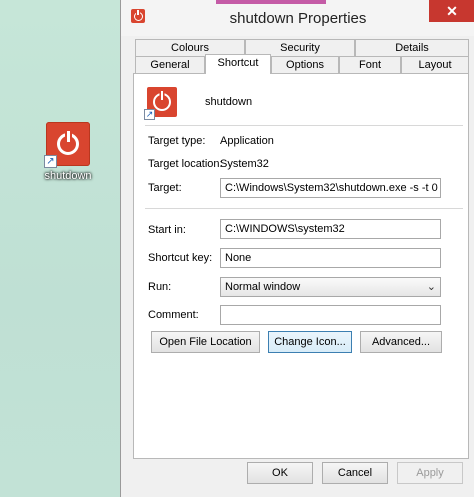 The image size is (474, 497). What do you see at coordinates (435, 65) in the screenshot?
I see `tab-layout: Layout` at bounding box center [435, 65].